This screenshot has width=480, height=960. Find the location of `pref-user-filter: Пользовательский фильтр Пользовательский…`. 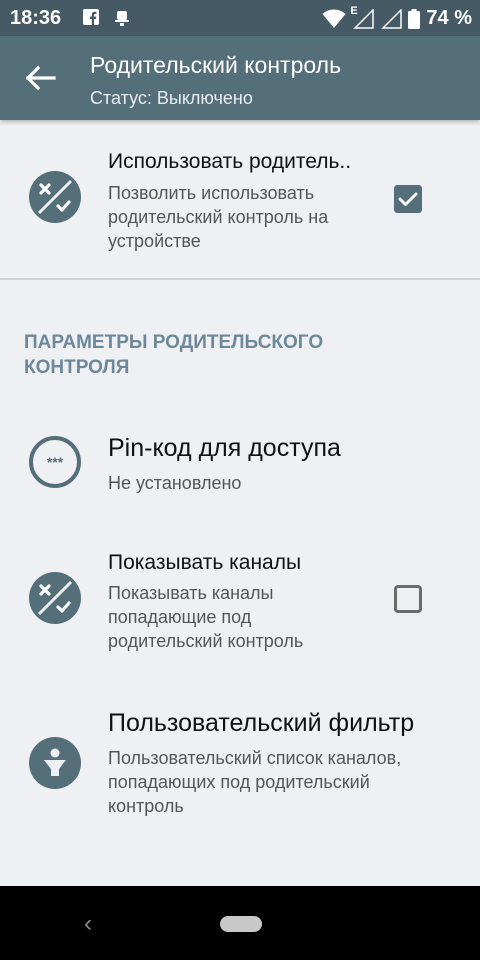

pref-user-filter: Пользовательский фильтр Пользовательский… is located at coordinates (240, 770).